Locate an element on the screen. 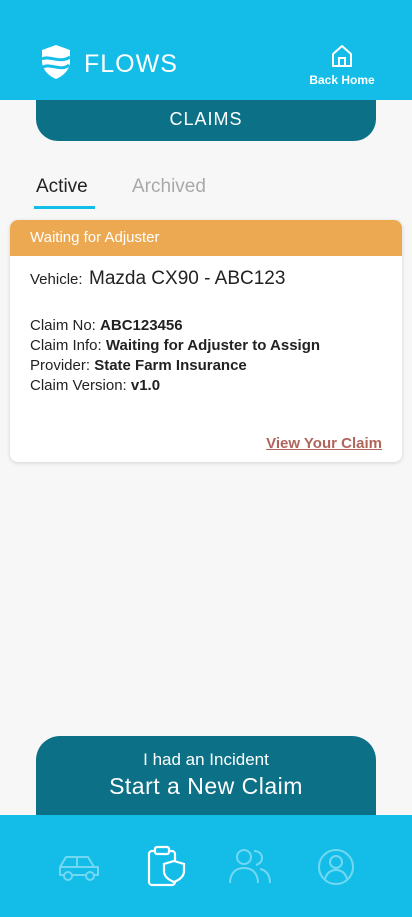 The height and width of the screenshot is (917, 412). version-line: Claim Version: v1.0 is located at coordinates (95, 385).